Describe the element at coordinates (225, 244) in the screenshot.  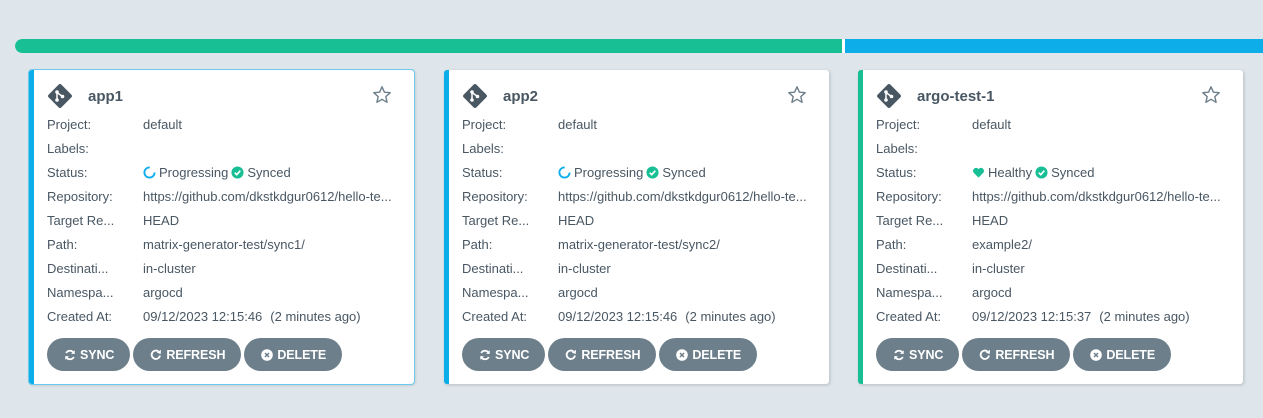
I see `path-row: Path: matrix-generator-test/sync1/` at that location.